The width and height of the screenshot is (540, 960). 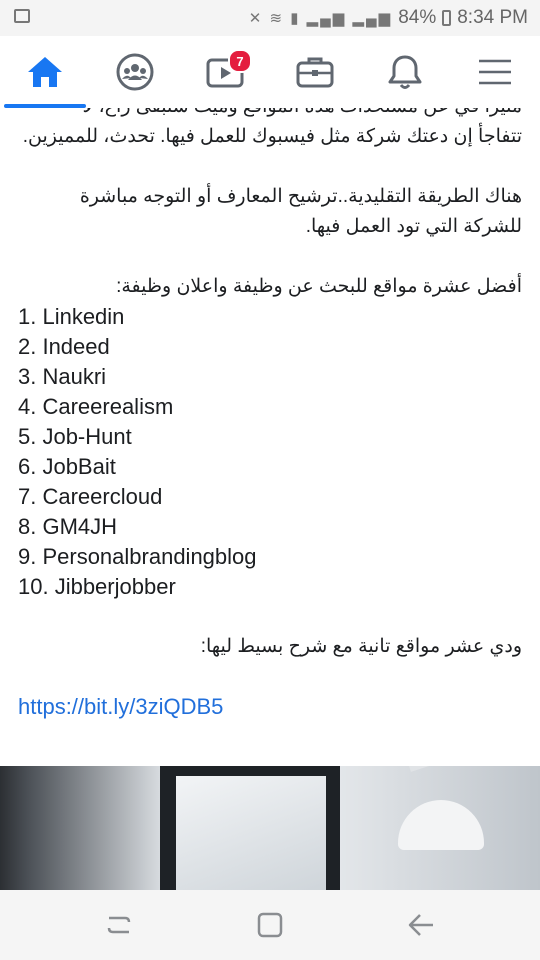 I want to click on back-arrow-icon, so click(x=420, y=925).